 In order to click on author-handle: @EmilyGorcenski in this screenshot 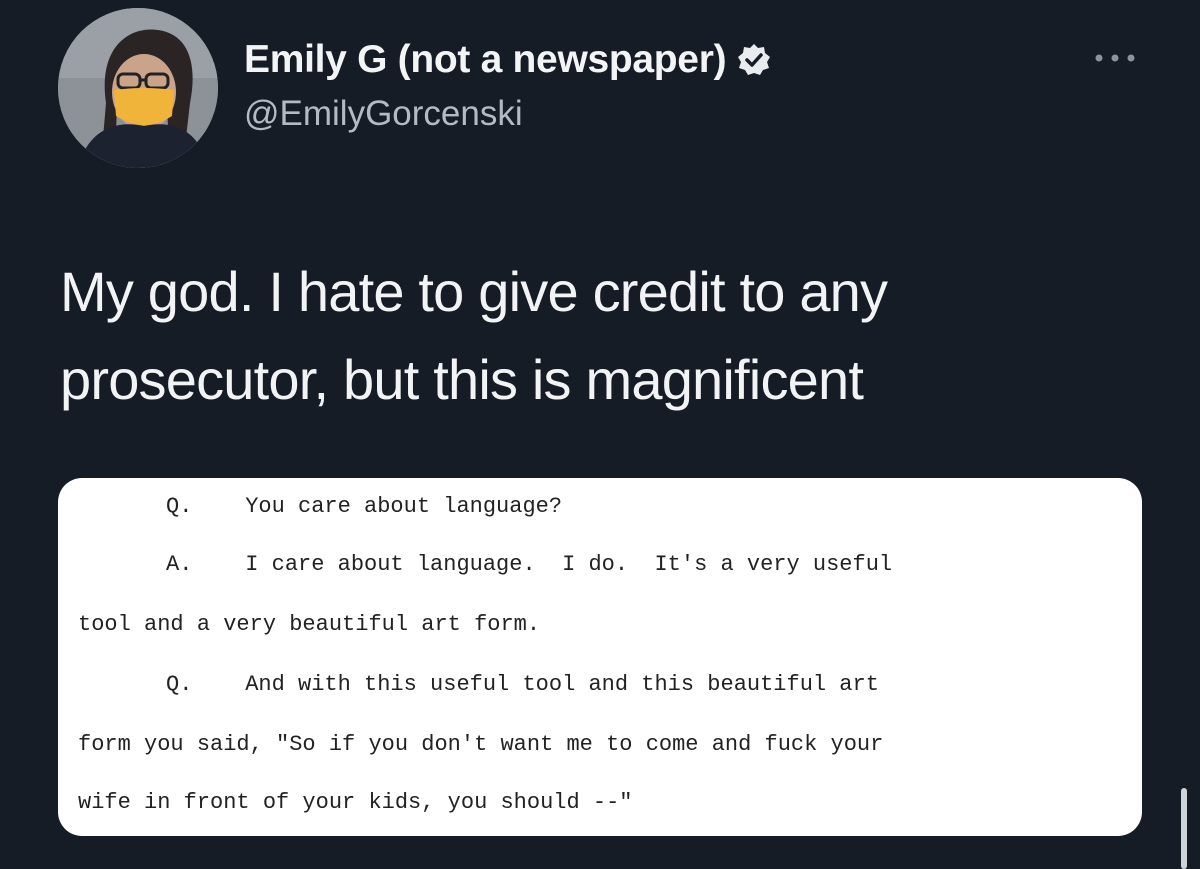, I will do `click(383, 114)`.